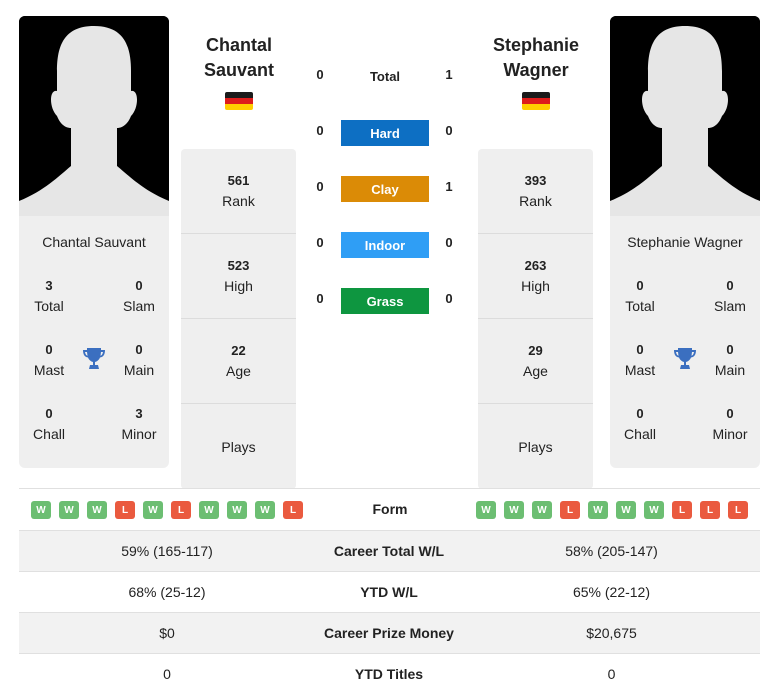  Describe the element at coordinates (449, 186) in the screenshot. I see `h2h-clay-p2: 1` at that location.